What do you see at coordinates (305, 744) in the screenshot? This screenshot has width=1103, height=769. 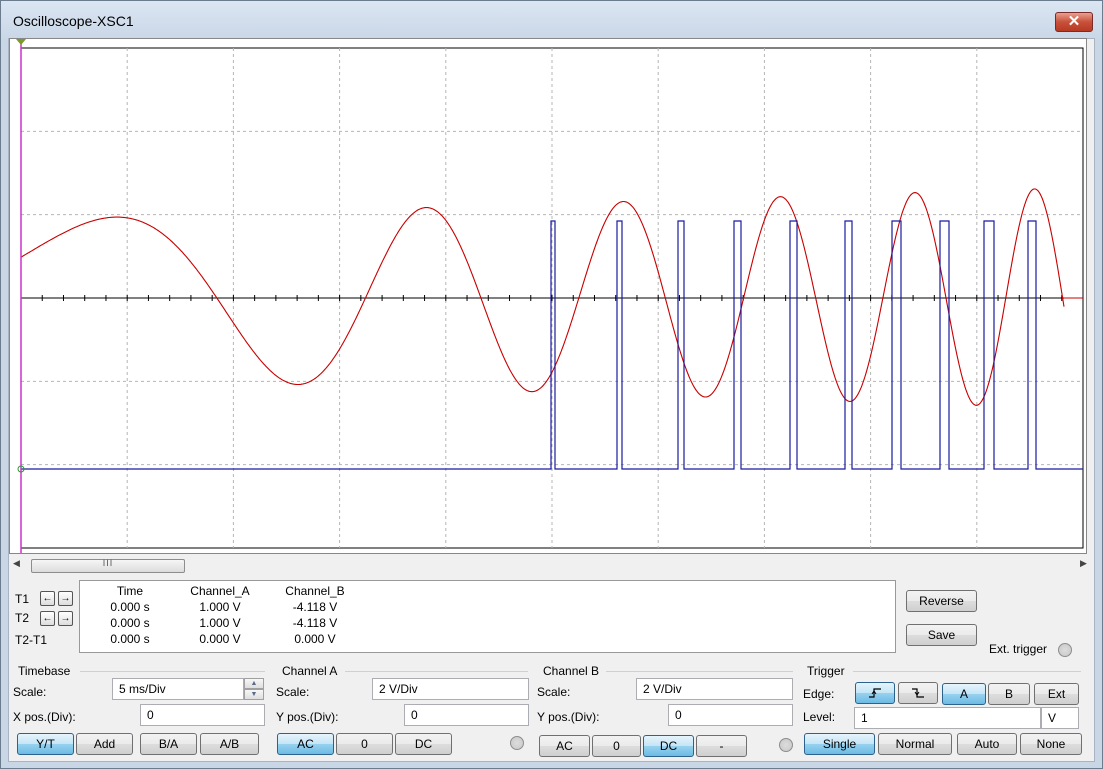 I see `channel-a-ac-button: AC` at bounding box center [305, 744].